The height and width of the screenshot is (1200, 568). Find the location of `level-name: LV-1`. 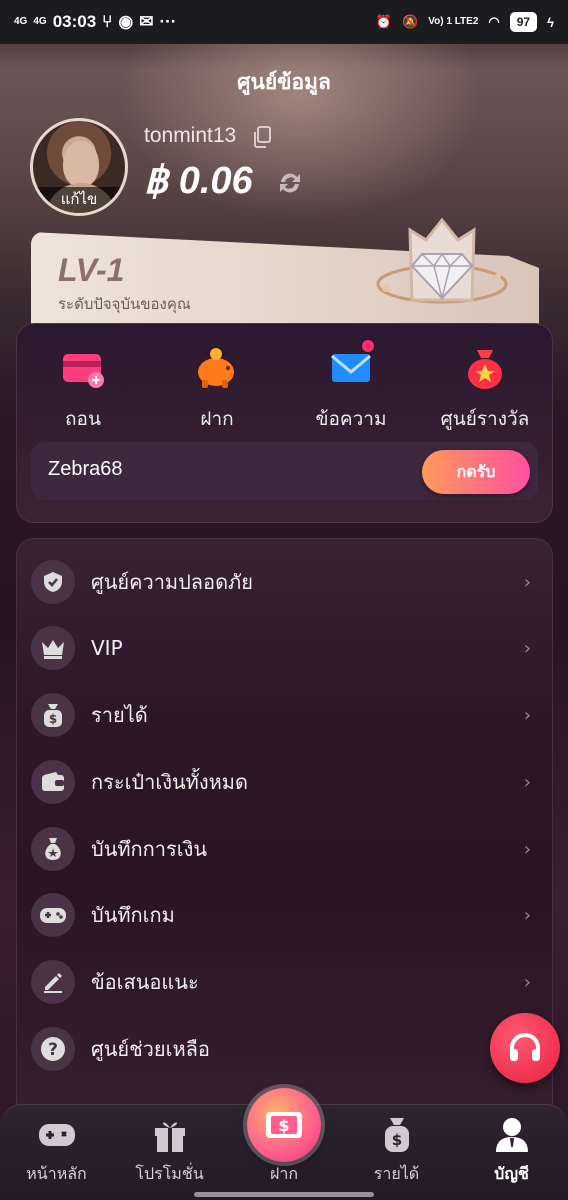

level-name: LV-1 is located at coordinates (91, 270).